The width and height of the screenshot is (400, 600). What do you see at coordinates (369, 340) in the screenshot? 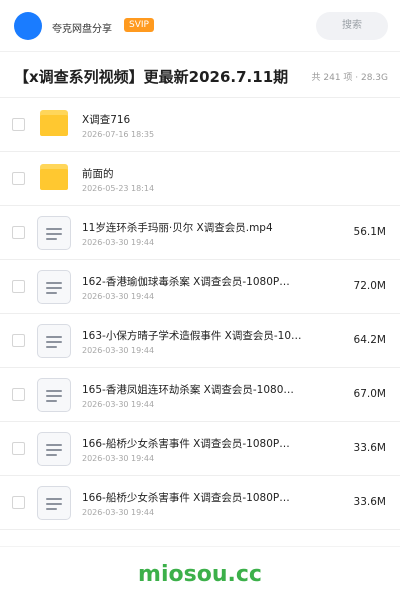
I see `file-size: 64.2M` at bounding box center [369, 340].